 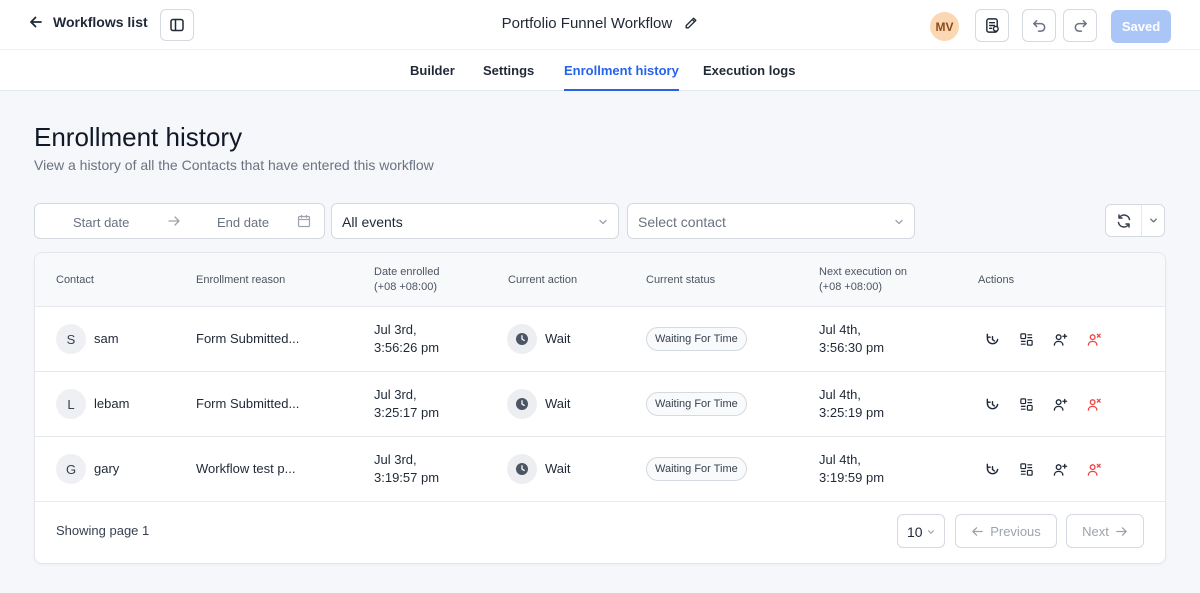 What do you see at coordinates (101, 222) in the screenshot?
I see `start-date-placeholder: Start date` at bounding box center [101, 222].